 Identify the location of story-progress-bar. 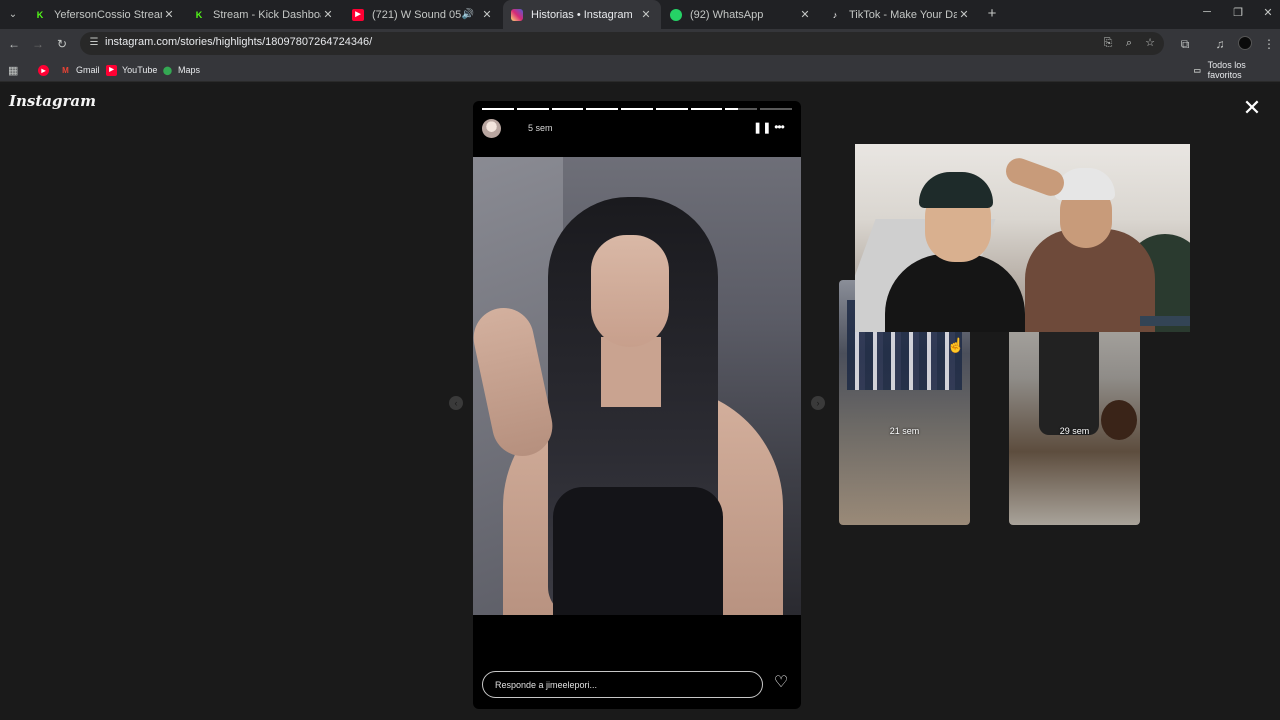
(637, 109).